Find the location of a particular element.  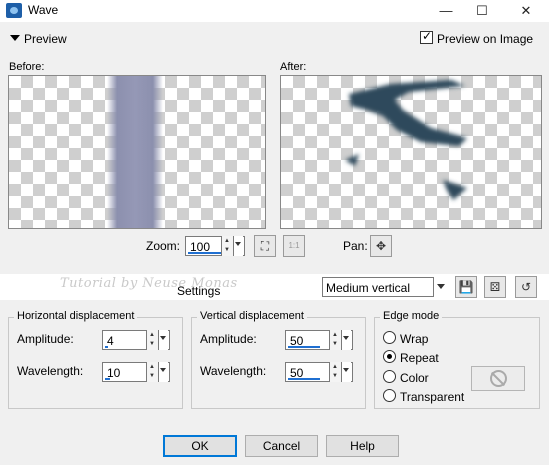

actual-size-icon: 1:1 is located at coordinates (294, 246).